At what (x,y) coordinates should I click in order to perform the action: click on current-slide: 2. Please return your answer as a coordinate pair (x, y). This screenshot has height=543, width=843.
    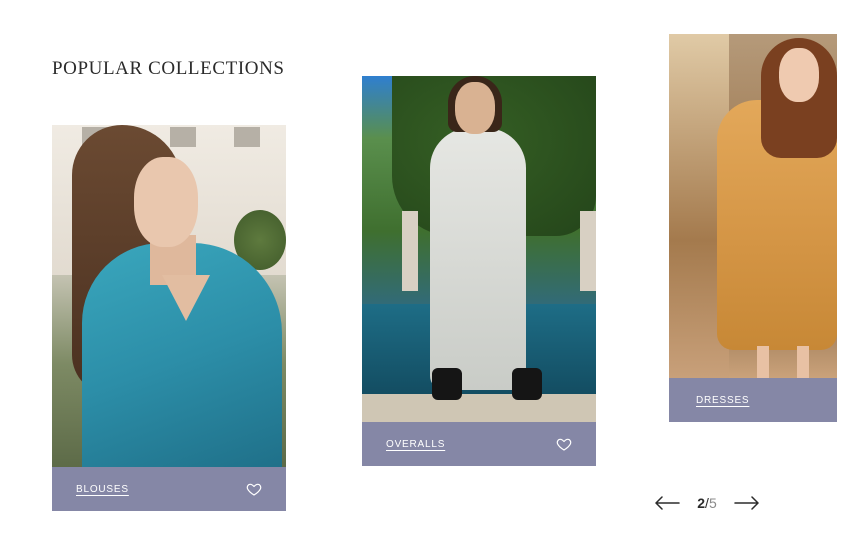
    Looking at the image, I should click on (701, 503).